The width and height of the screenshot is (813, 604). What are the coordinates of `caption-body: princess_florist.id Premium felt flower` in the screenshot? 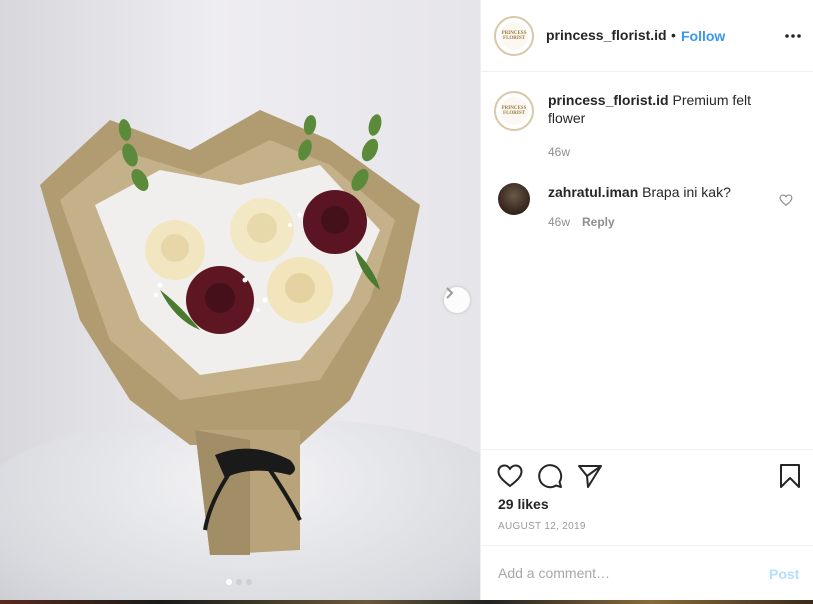 It's located at (658, 109).